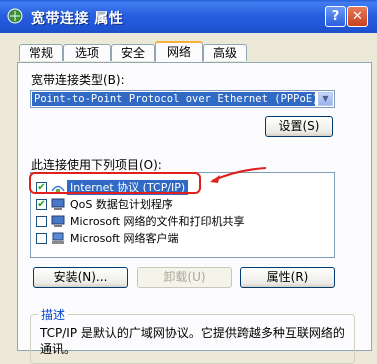  Describe the element at coordinates (77, 19) in the screenshot. I see `window-title: 宽带连接 属性` at that location.